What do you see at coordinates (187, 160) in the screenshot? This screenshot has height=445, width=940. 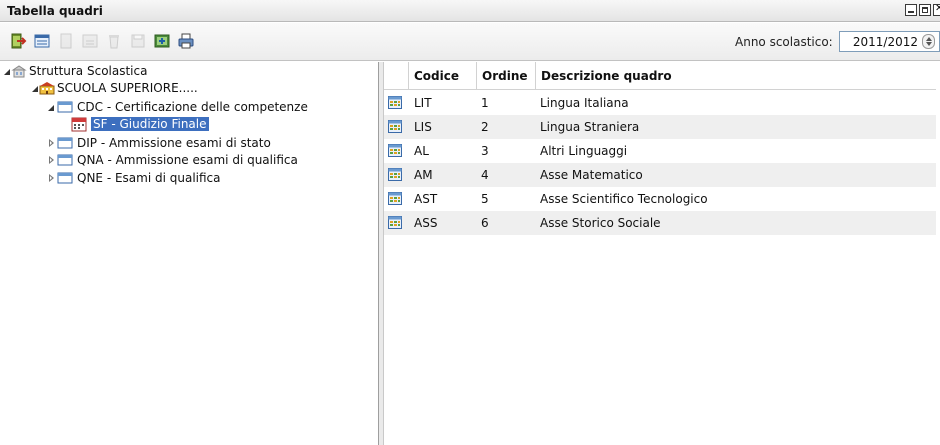 I see `tree-qna-label: QNA - Ammissione esami di qualifica` at bounding box center [187, 160].